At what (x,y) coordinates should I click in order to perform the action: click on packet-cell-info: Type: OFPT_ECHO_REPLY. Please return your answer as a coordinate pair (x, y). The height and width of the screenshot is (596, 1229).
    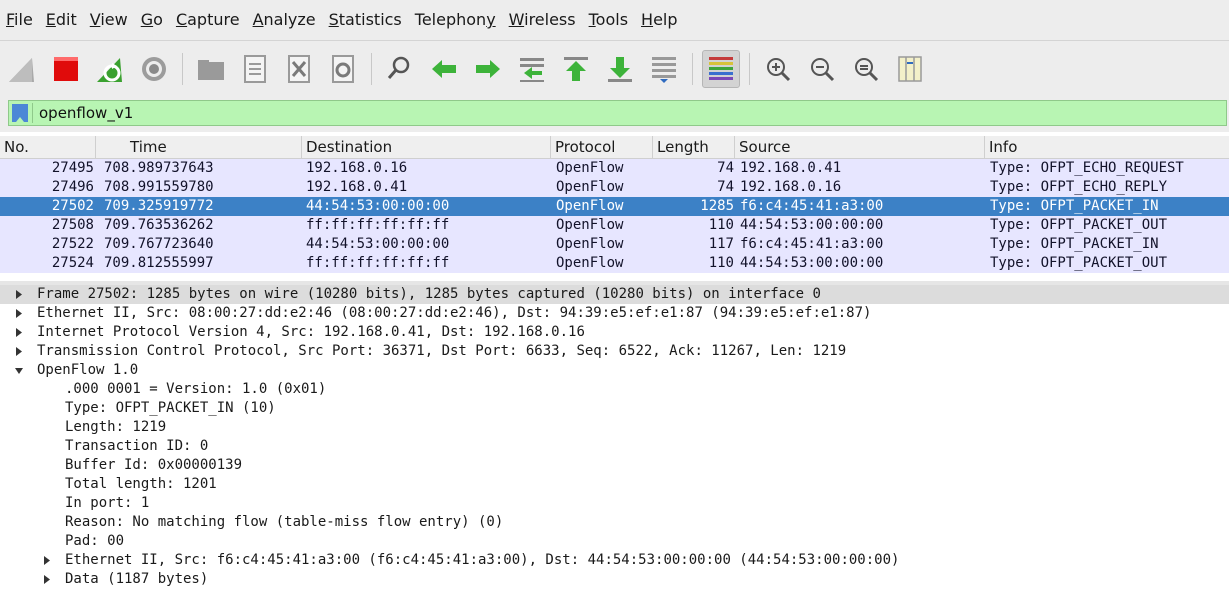
    Looking at the image, I should click on (1079, 187).